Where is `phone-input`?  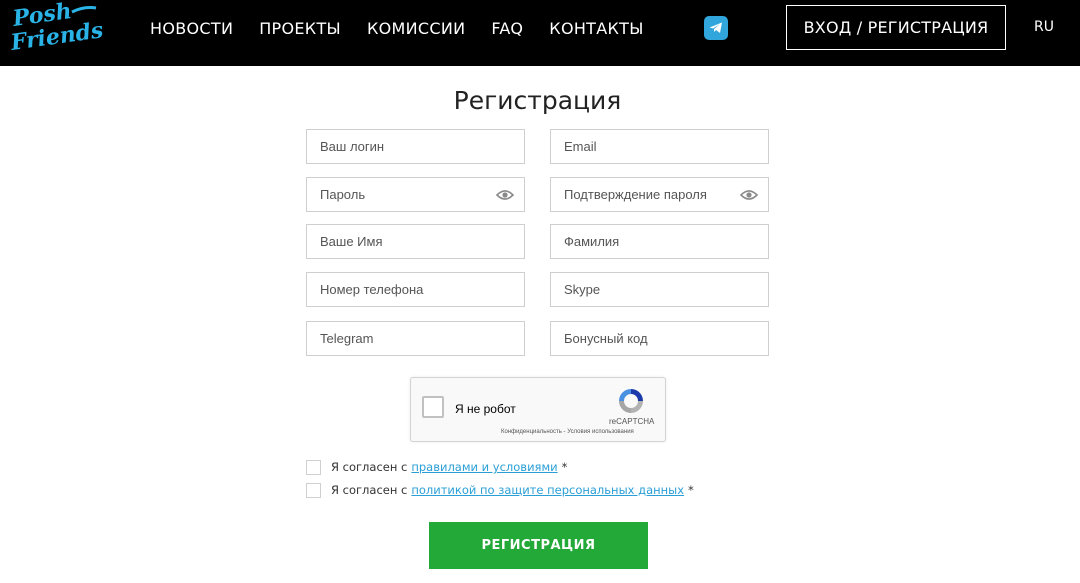
phone-input is located at coordinates (415, 289).